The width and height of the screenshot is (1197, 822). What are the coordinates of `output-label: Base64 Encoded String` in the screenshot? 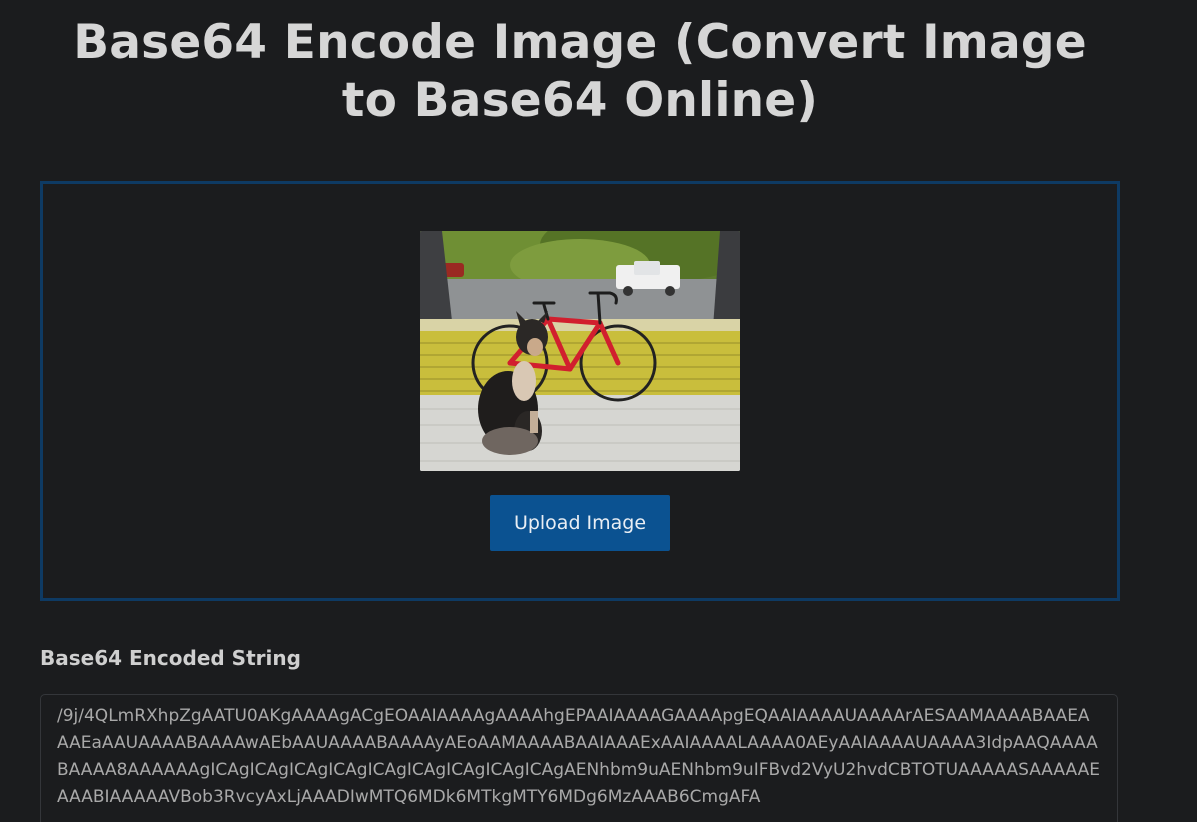 It's located at (170, 658).